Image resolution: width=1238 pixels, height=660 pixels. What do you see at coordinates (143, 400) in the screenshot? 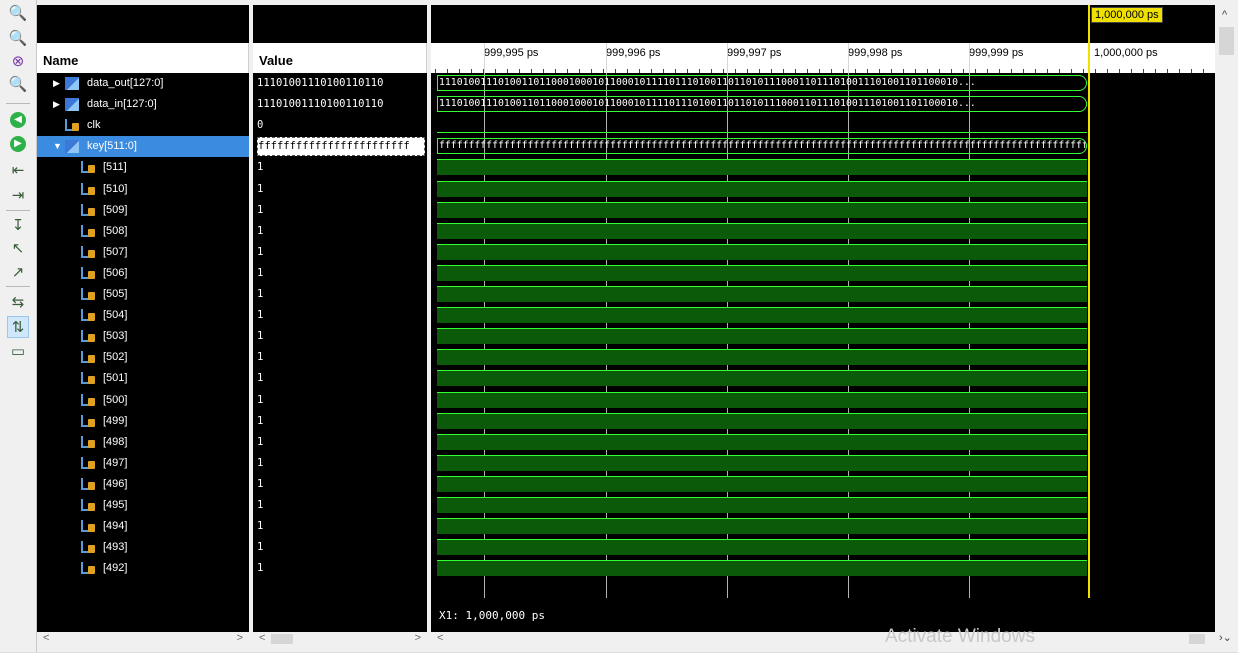
I see `signal-row: [500]` at bounding box center [143, 400].